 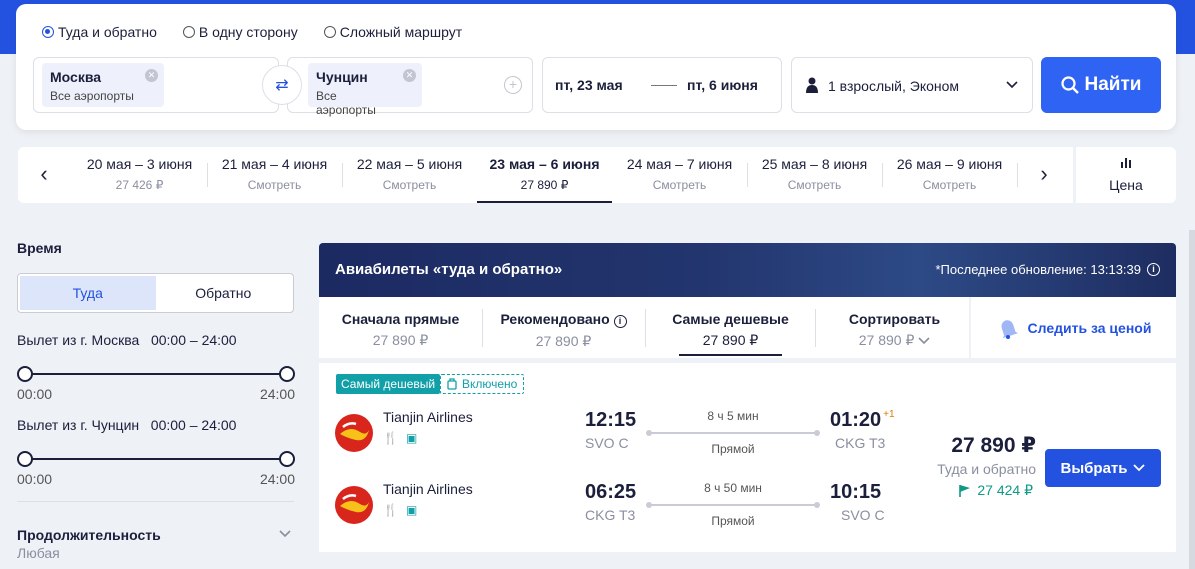 I want to click on destination-sub: Все аэропорты, so click(x=346, y=103).